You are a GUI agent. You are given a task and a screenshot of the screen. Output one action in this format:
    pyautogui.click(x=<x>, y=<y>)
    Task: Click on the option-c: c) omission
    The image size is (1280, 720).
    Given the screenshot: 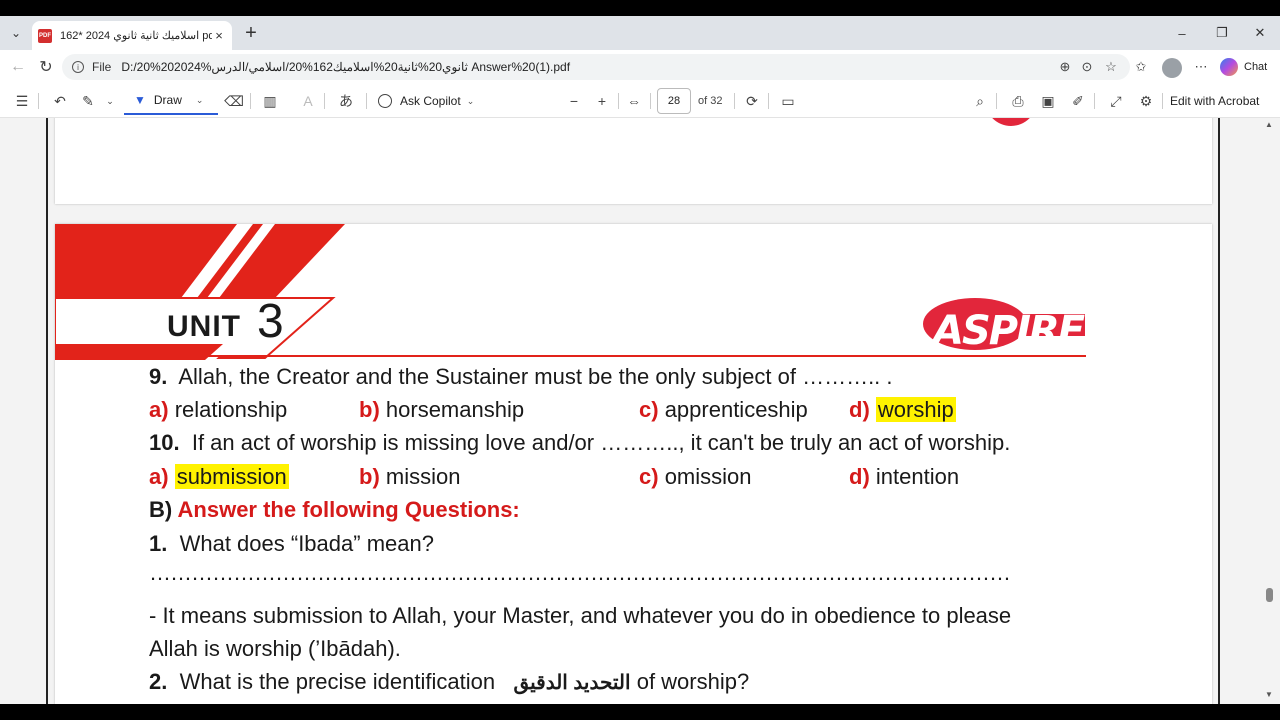 What is the action you would take?
    pyautogui.click(x=695, y=477)
    